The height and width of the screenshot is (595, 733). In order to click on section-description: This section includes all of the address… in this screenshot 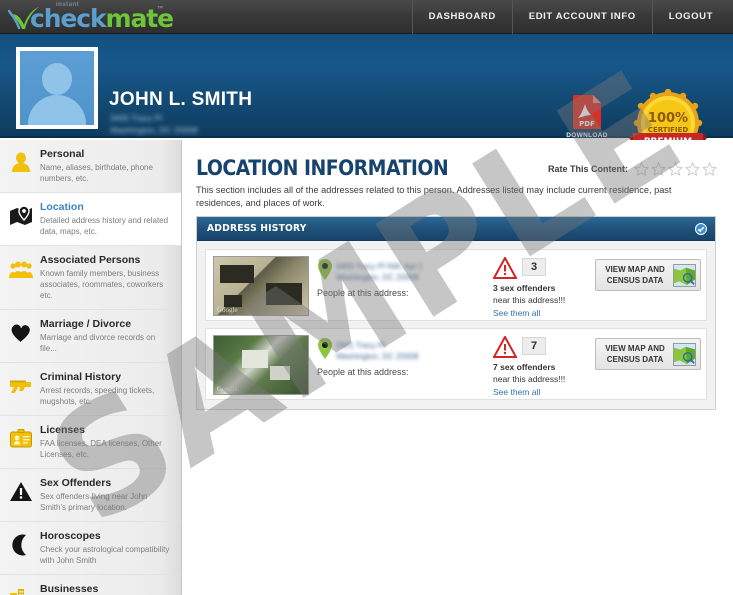, I will do `click(434, 196)`.